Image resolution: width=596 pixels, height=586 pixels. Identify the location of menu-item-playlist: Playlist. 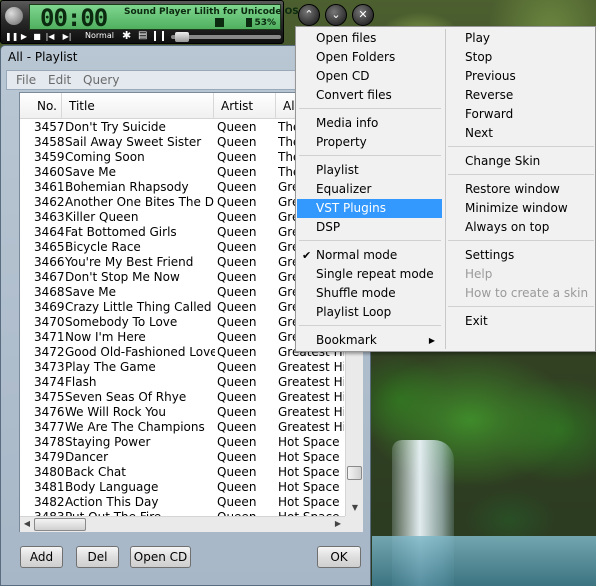
(369, 170).